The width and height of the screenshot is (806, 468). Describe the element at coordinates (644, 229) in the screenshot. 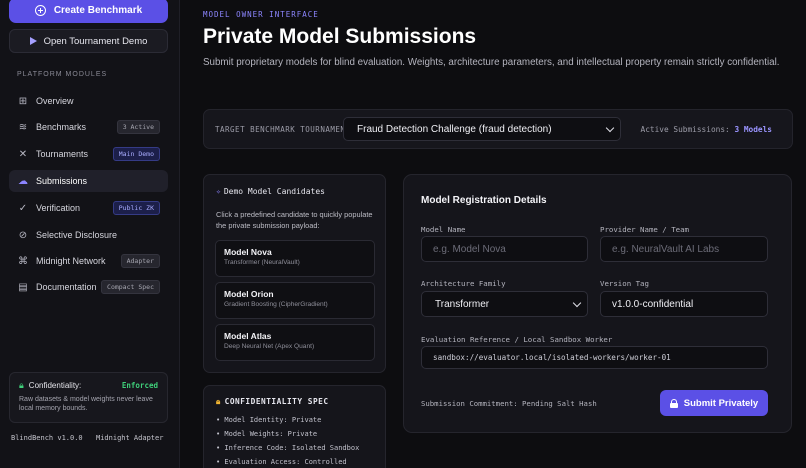

I see `provider-label: Provider Name / Team` at that location.